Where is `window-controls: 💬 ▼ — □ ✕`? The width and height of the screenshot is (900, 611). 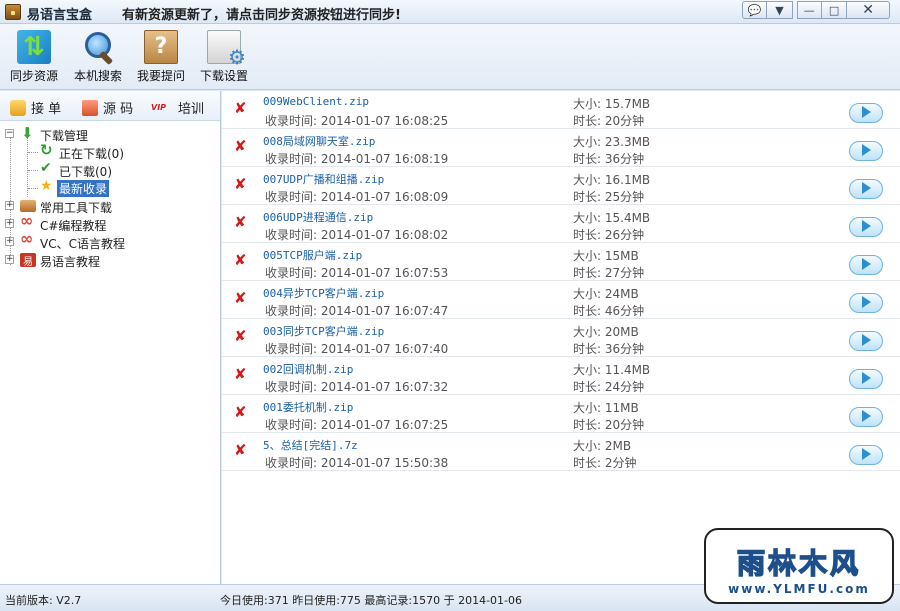
window-controls: 💬 ▼ — □ ✕ is located at coordinates (816, 10).